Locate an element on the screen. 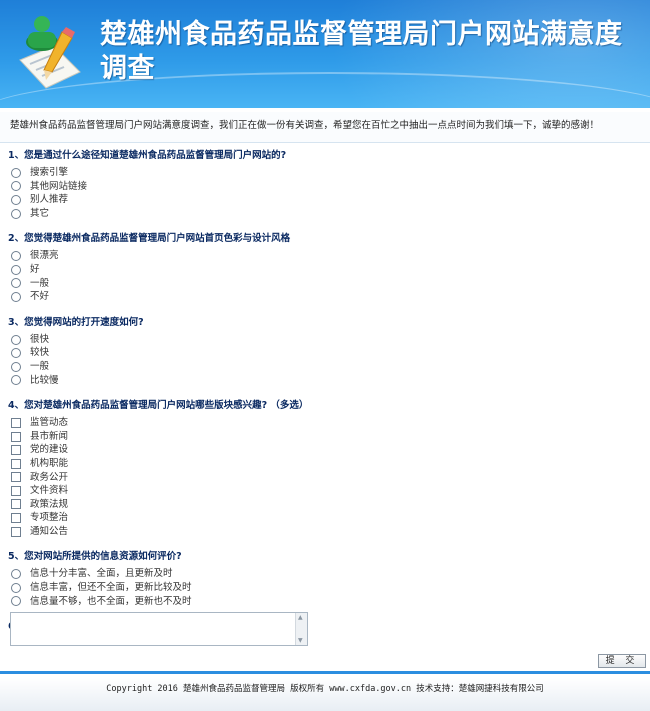 The width and height of the screenshot is (650, 711). footer-divider is located at coordinates (325, 672).